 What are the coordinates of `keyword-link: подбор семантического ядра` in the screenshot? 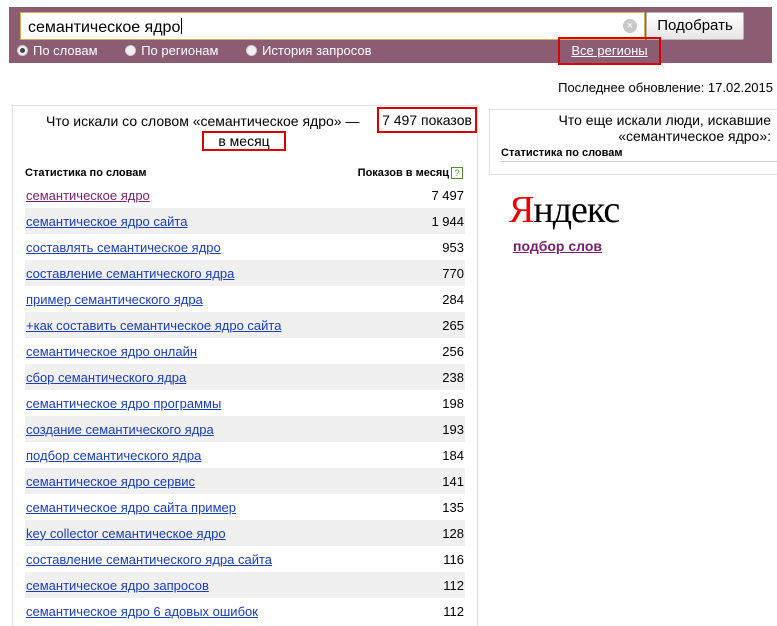 It's located at (113, 455).